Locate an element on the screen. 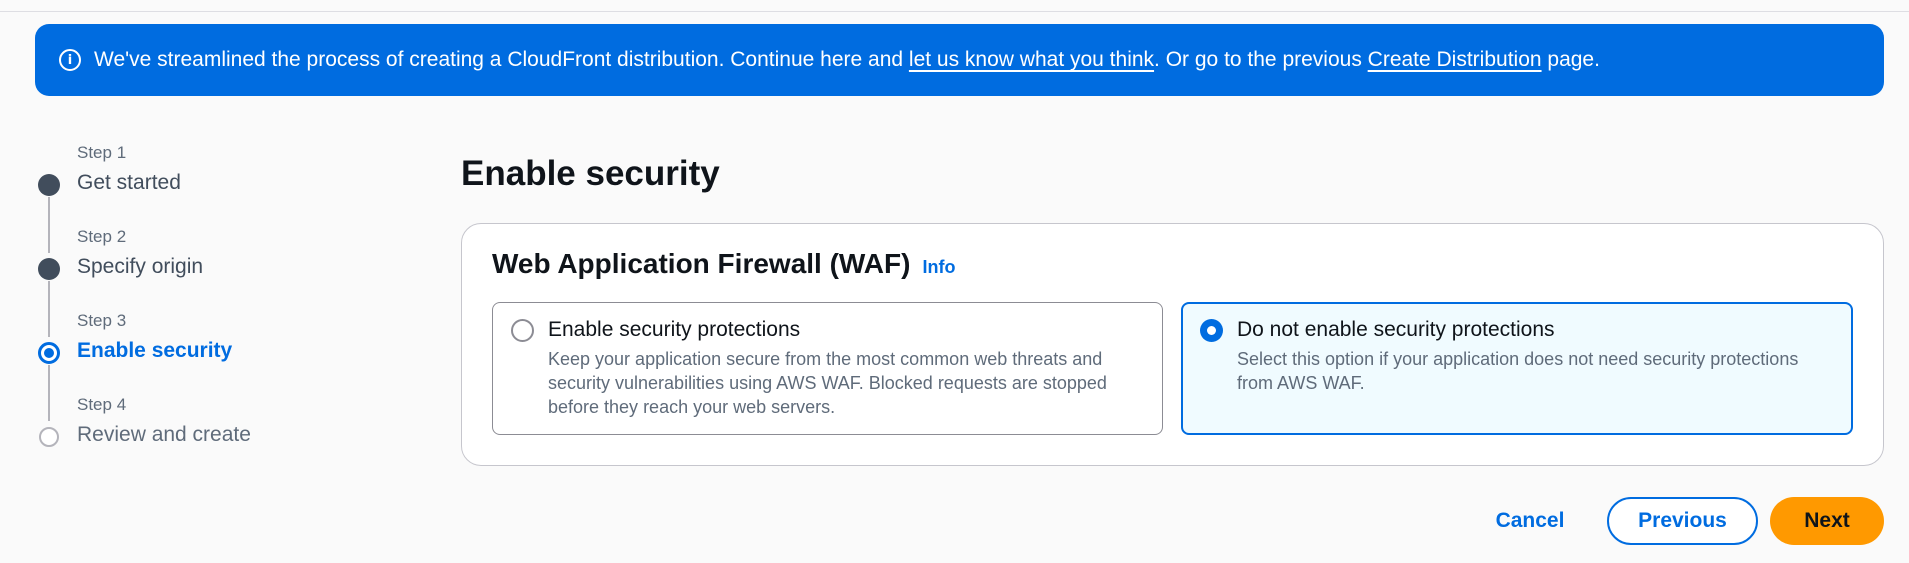 The width and height of the screenshot is (1909, 563). waf-title: Web Application Firewall (WAF) is located at coordinates (701, 263).